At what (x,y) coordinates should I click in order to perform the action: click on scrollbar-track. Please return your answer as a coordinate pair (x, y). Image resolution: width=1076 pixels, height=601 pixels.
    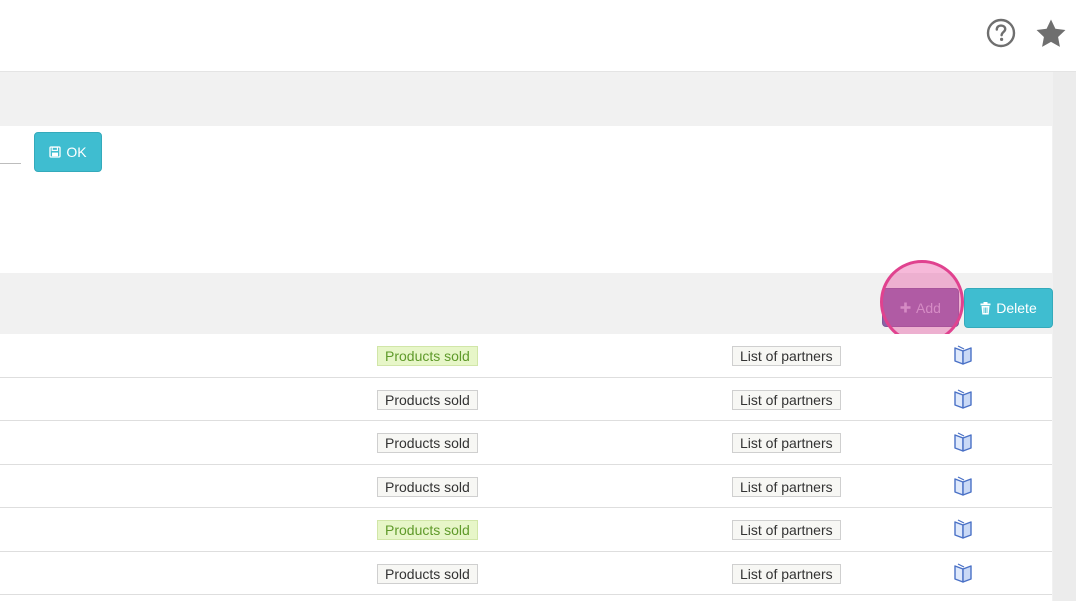
    Looking at the image, I should click on (1064, 336).